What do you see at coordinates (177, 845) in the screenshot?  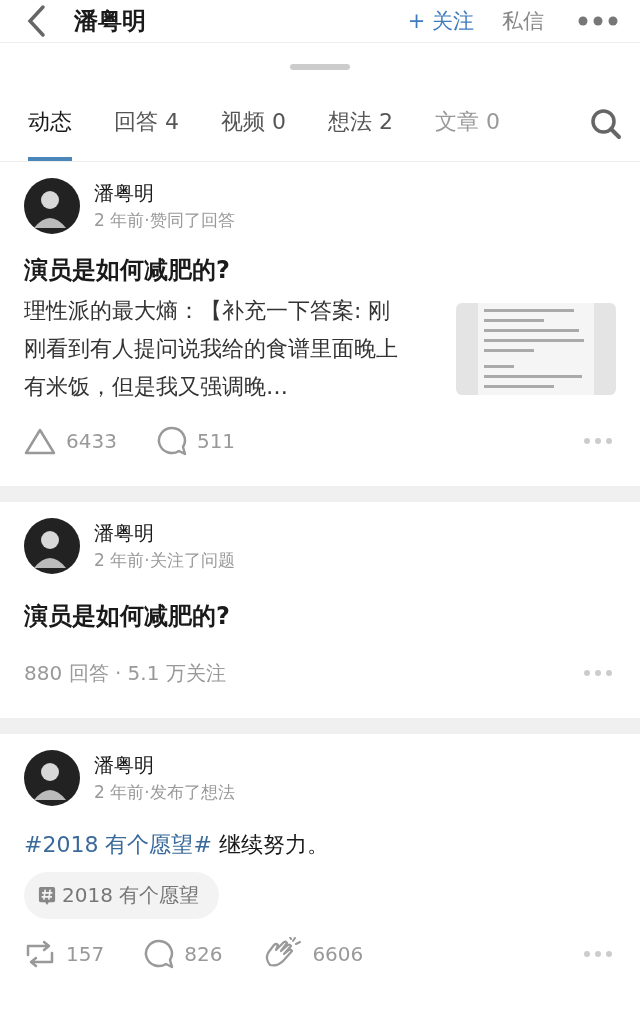 I see `thought-text: #2018 有个愿望# 继续努力。` at bounding box center [177, 845].